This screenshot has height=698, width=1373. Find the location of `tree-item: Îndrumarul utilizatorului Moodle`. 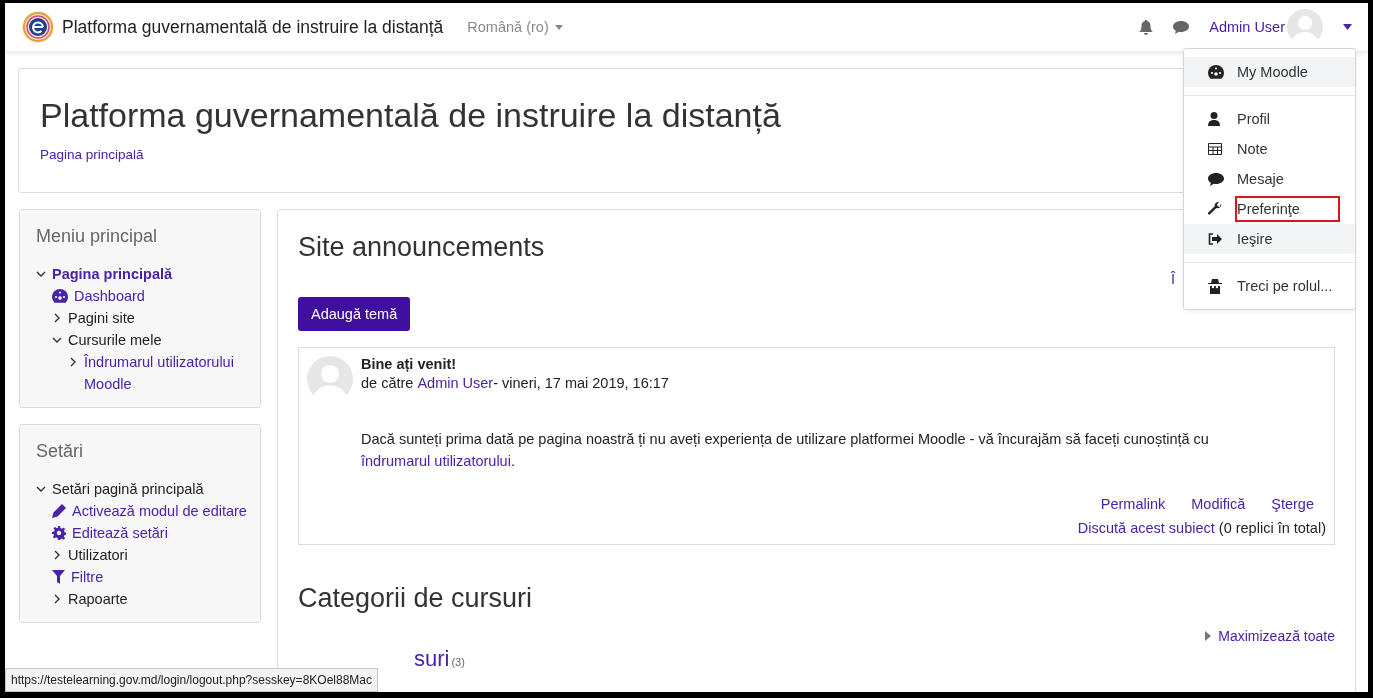

tree-item: Îndrumarul utilizatorului Moodle is located at coordinates (166, 373).